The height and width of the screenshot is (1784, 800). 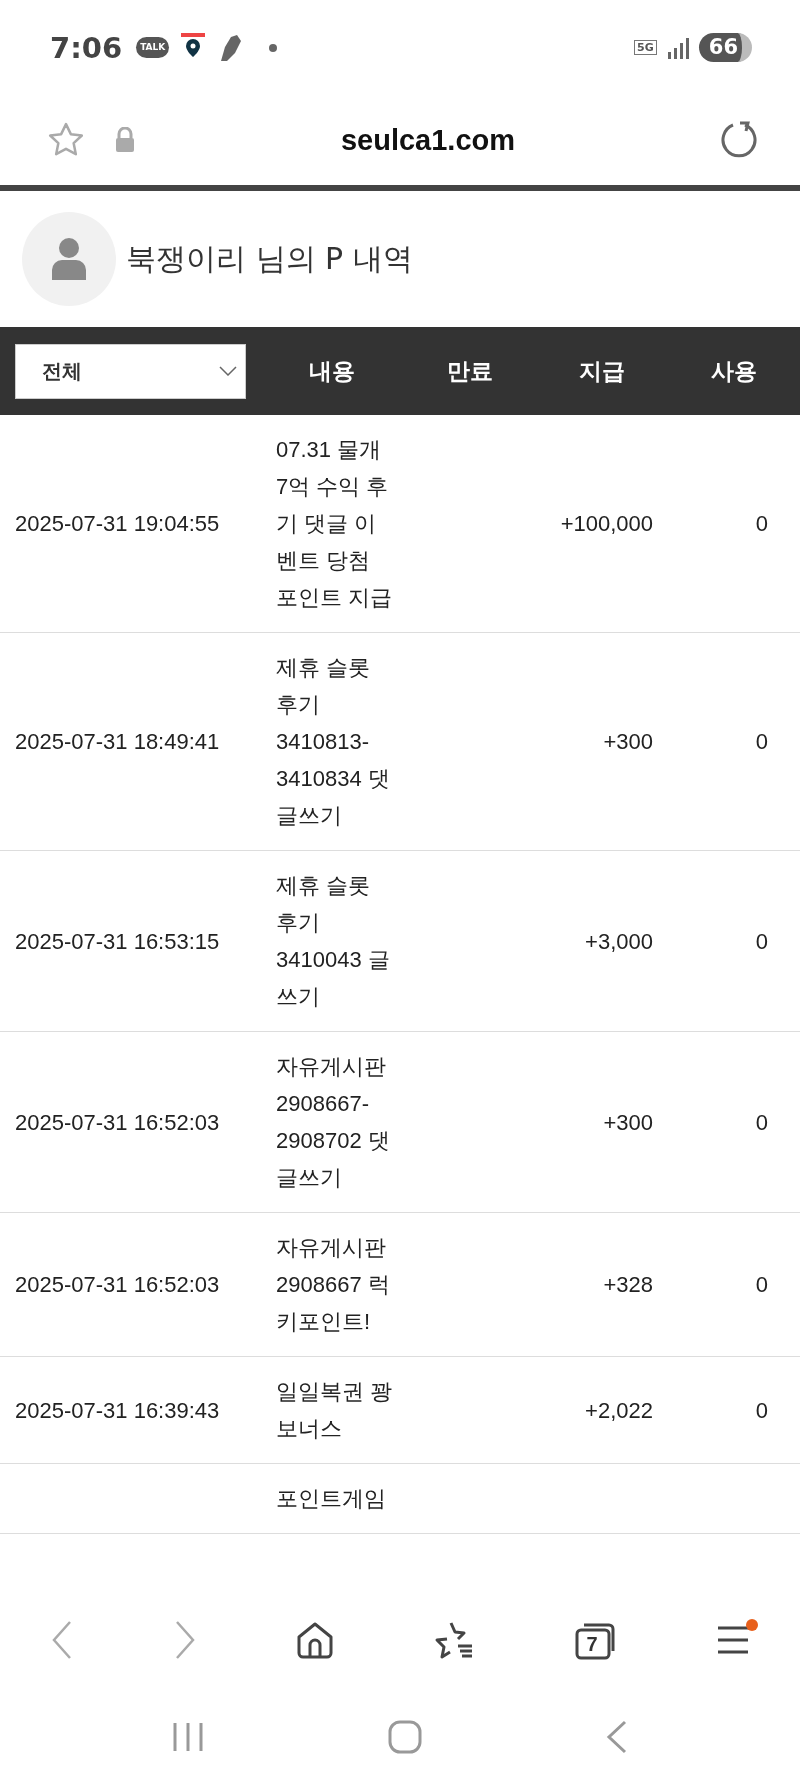 I want to click on battery-indicator: 66, so click(x=725, y=47).